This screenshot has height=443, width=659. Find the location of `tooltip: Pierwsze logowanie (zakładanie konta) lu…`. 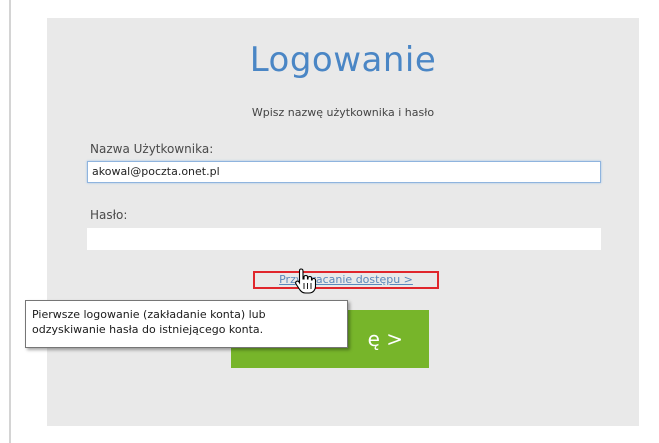

tooltip: Pierwsze logowanie (zakładanie konta) lu… is located at coordinates (186, 324).